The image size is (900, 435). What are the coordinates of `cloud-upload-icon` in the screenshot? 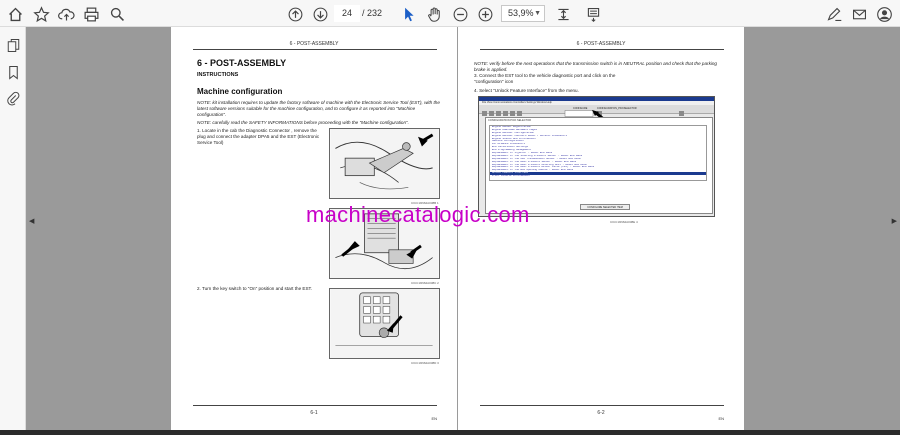 It's located at (66, 14).